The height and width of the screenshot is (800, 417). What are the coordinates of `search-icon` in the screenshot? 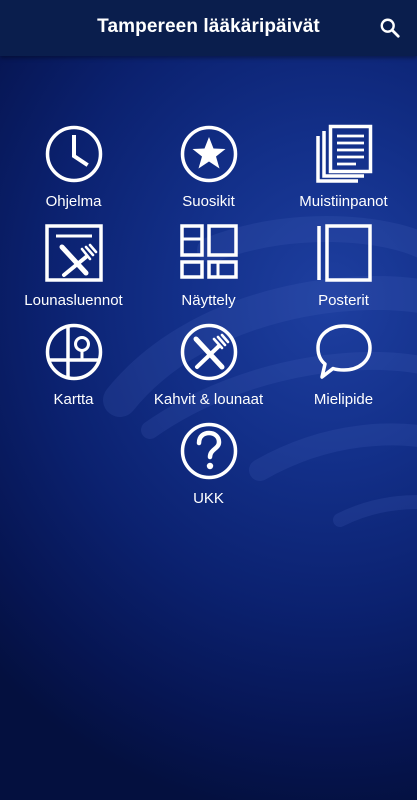 It's located at (390, 28).